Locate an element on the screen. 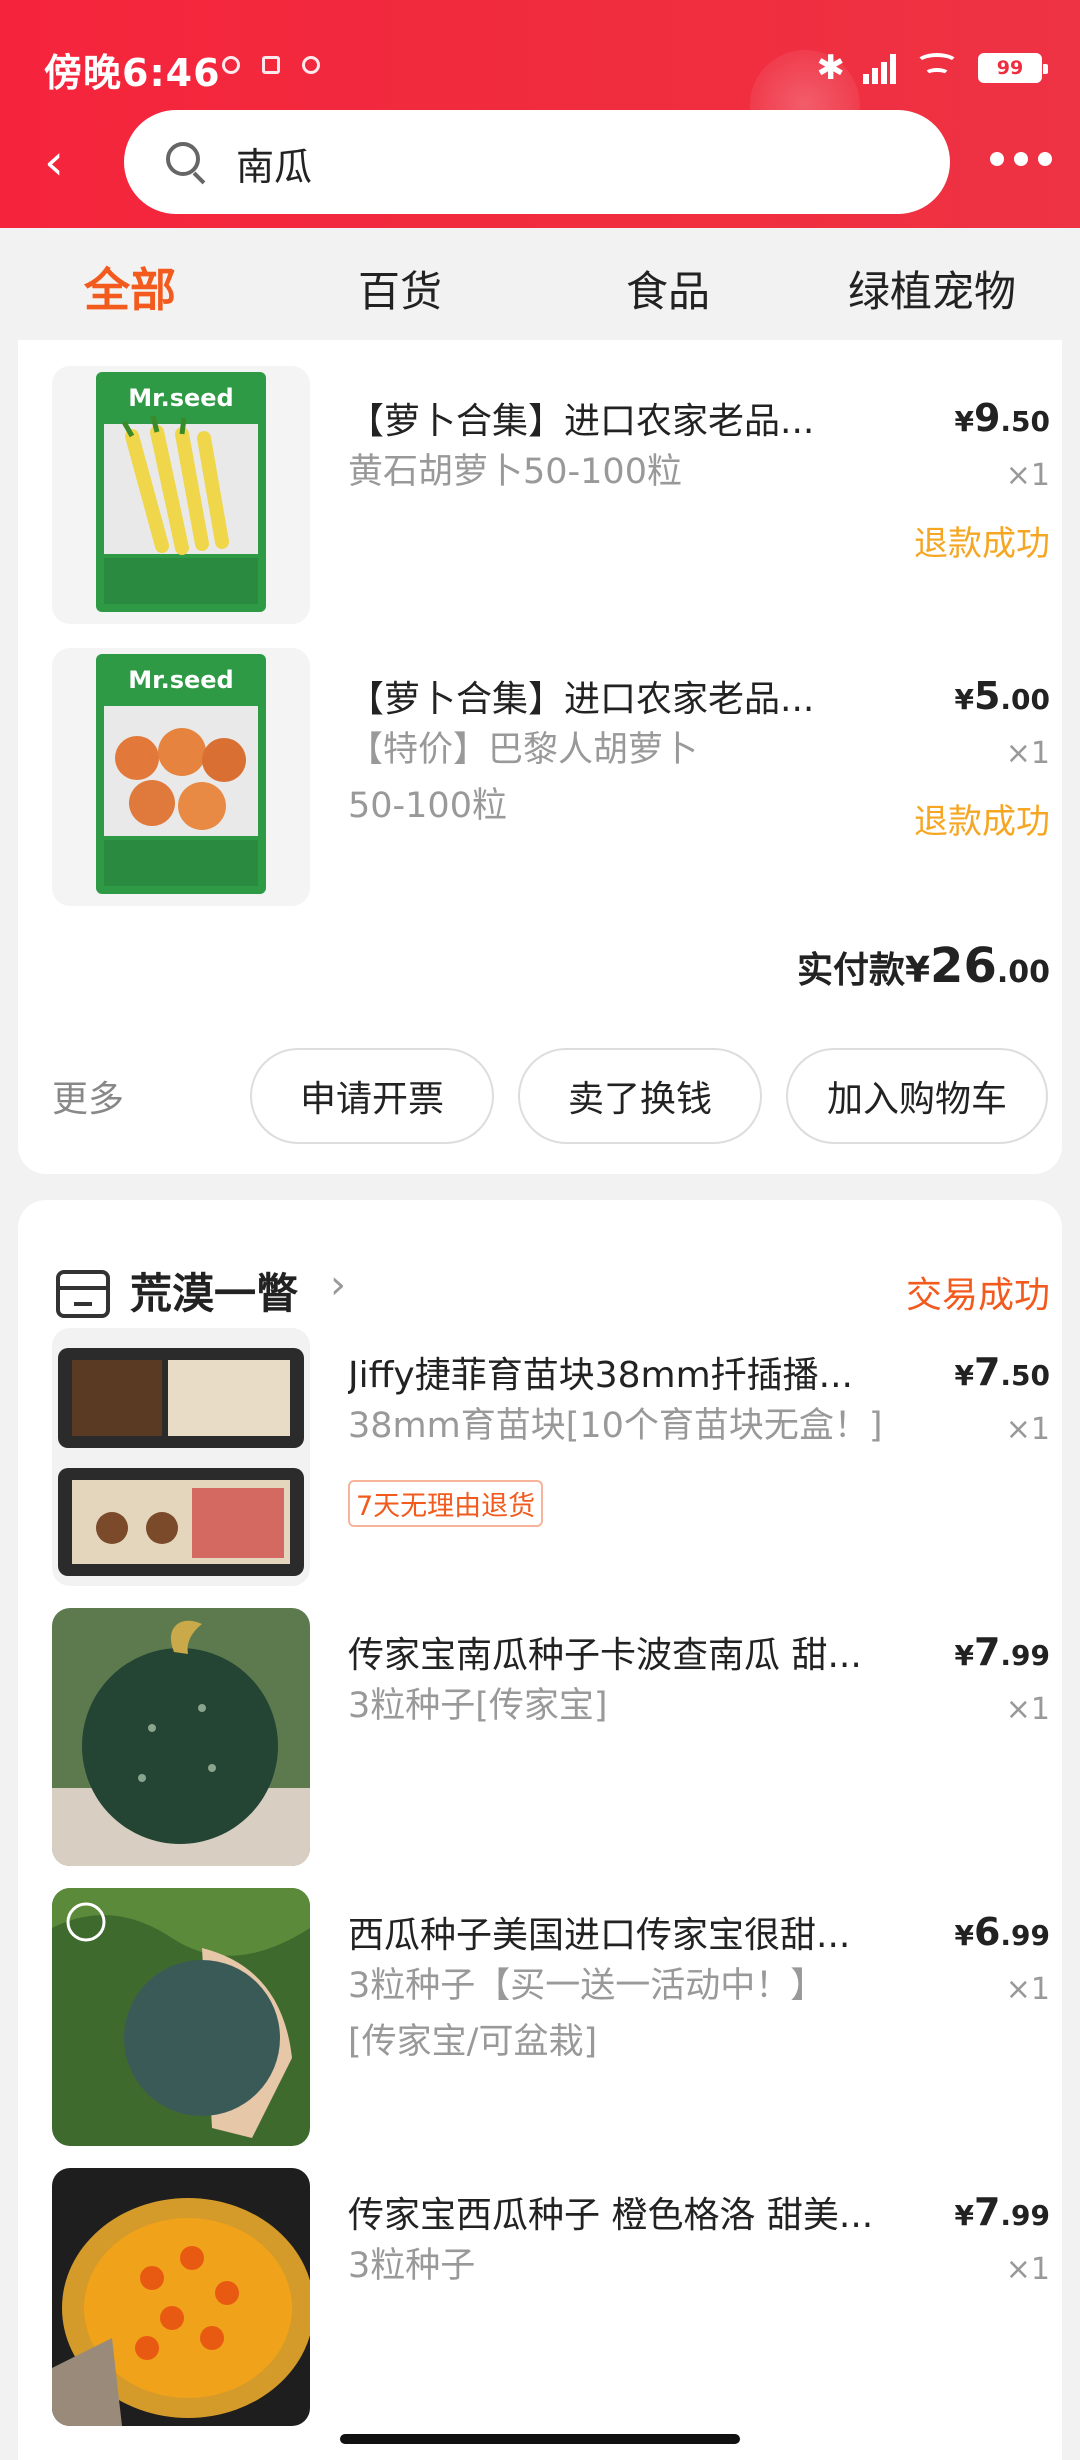 This screenshot has width=1080, height=2460. product-price: ¥7.50 is located at coordinates (1002, 1372).